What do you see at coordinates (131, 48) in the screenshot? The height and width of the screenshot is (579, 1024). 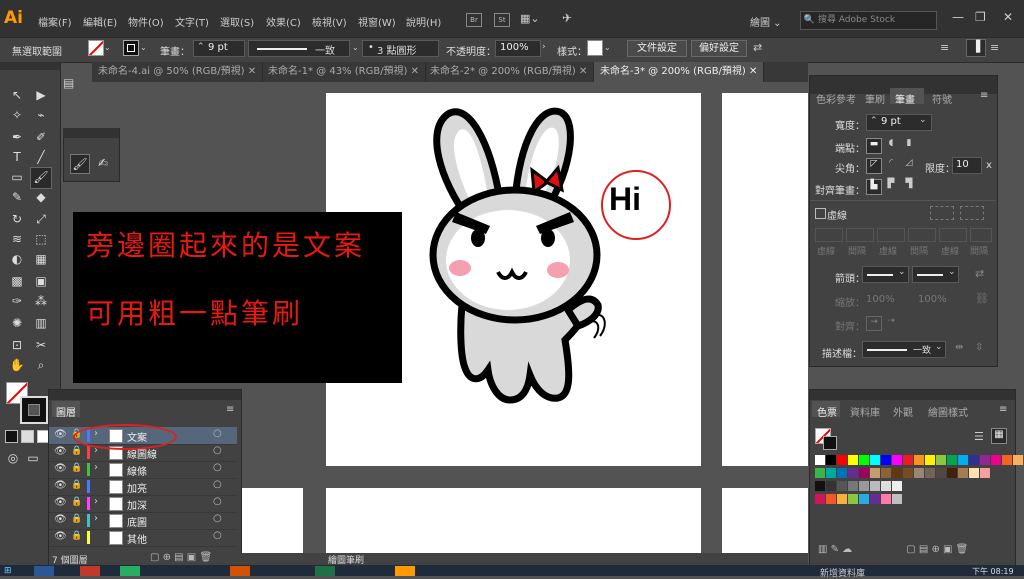 I see `stroke-swatch` at bounding box center [131, 48].